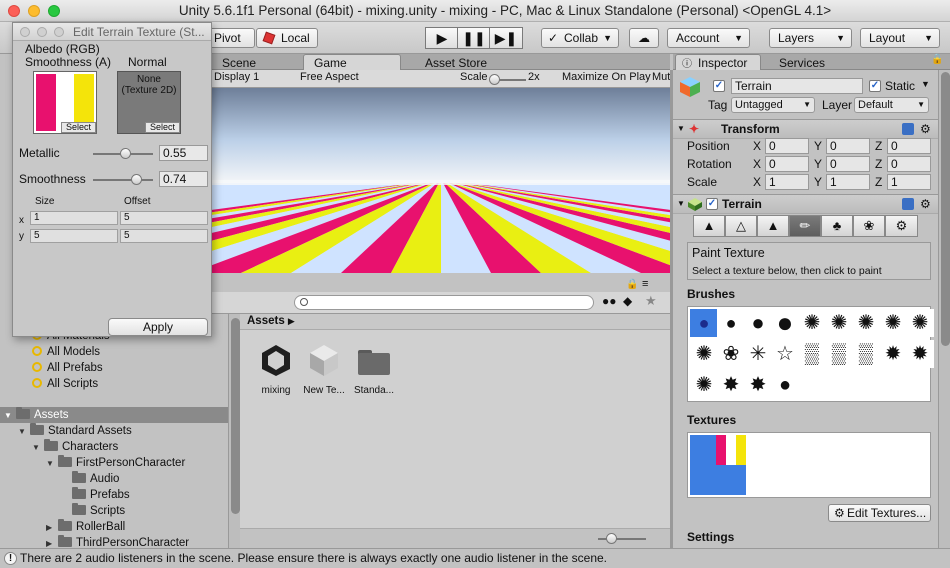 The image size is (950, 568). I want to click on offset-y-field: 5, so click(164, 236).